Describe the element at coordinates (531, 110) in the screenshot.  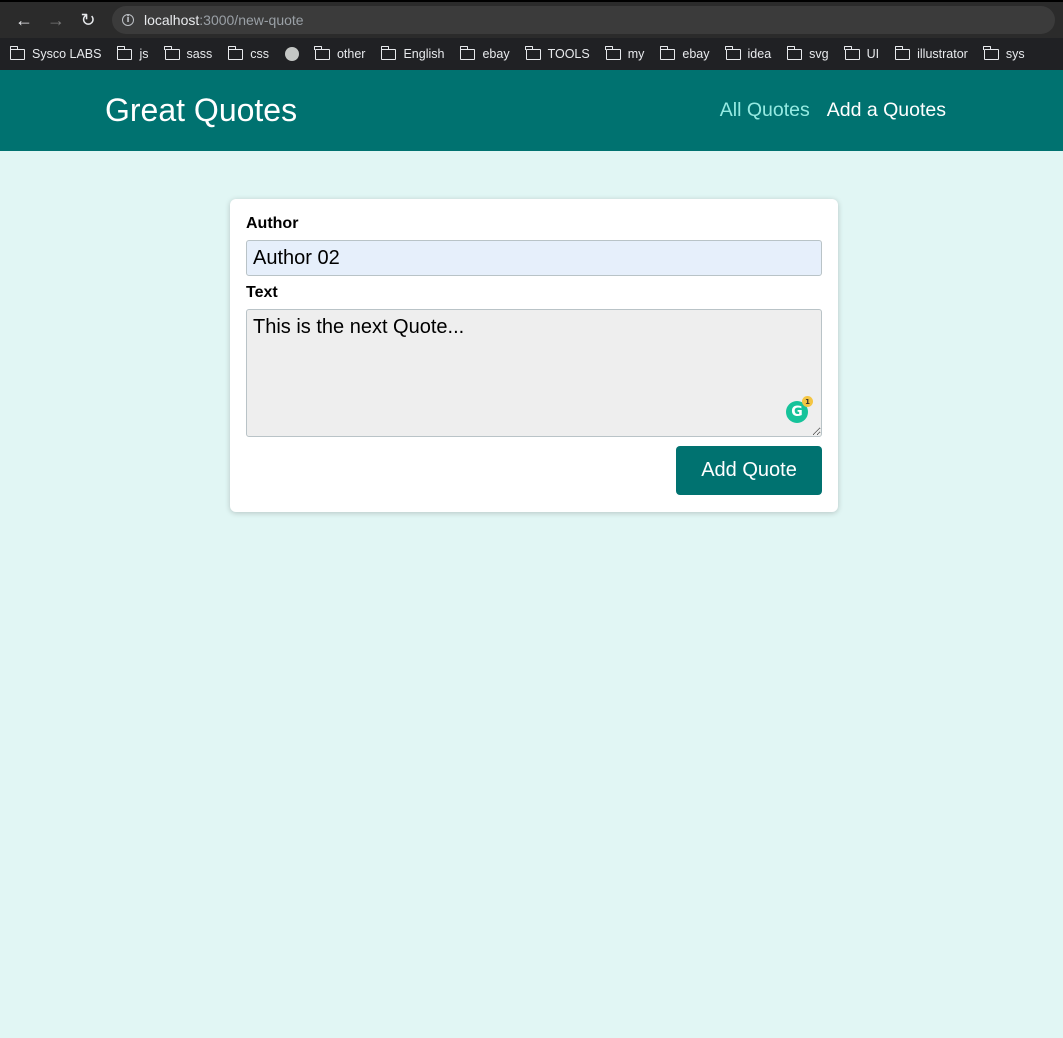
I see `app-header: Great Quotes All Quotes Add a Quotes` at that location.